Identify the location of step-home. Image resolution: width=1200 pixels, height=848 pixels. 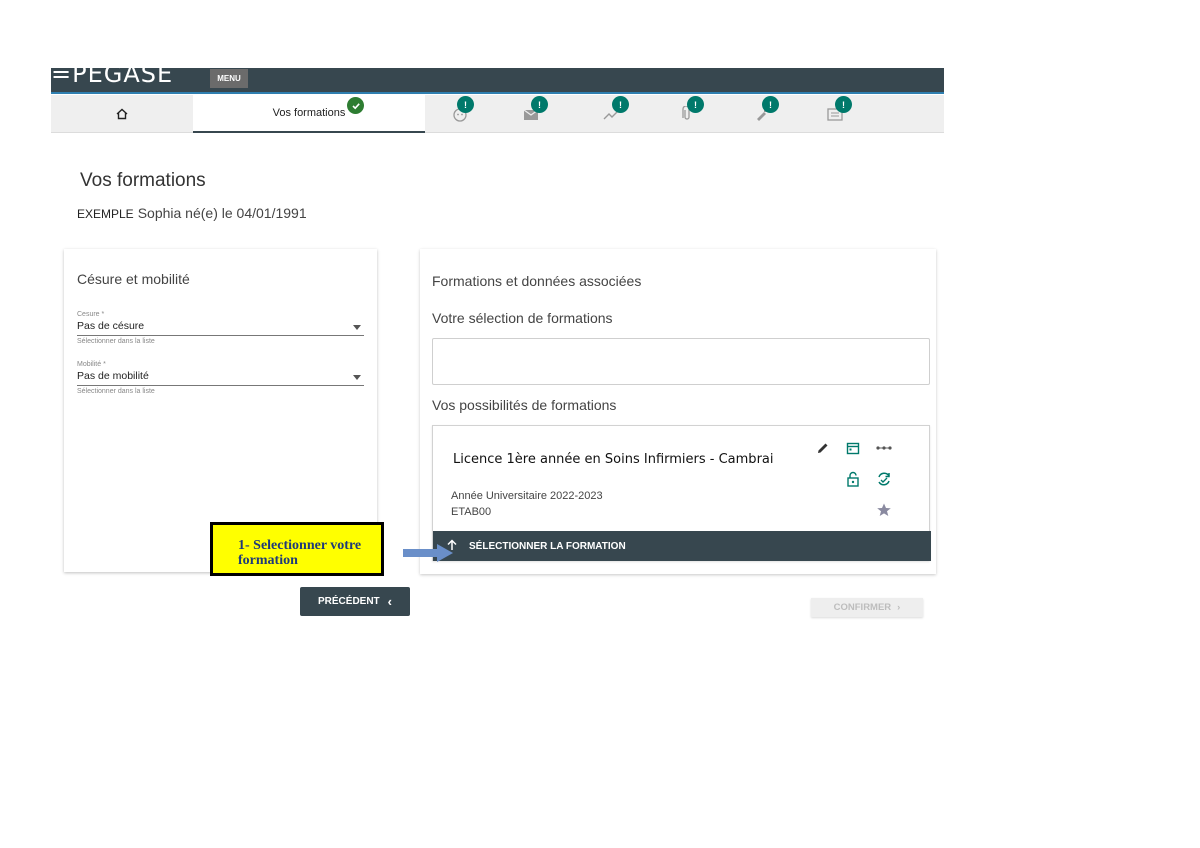
(122, 114).